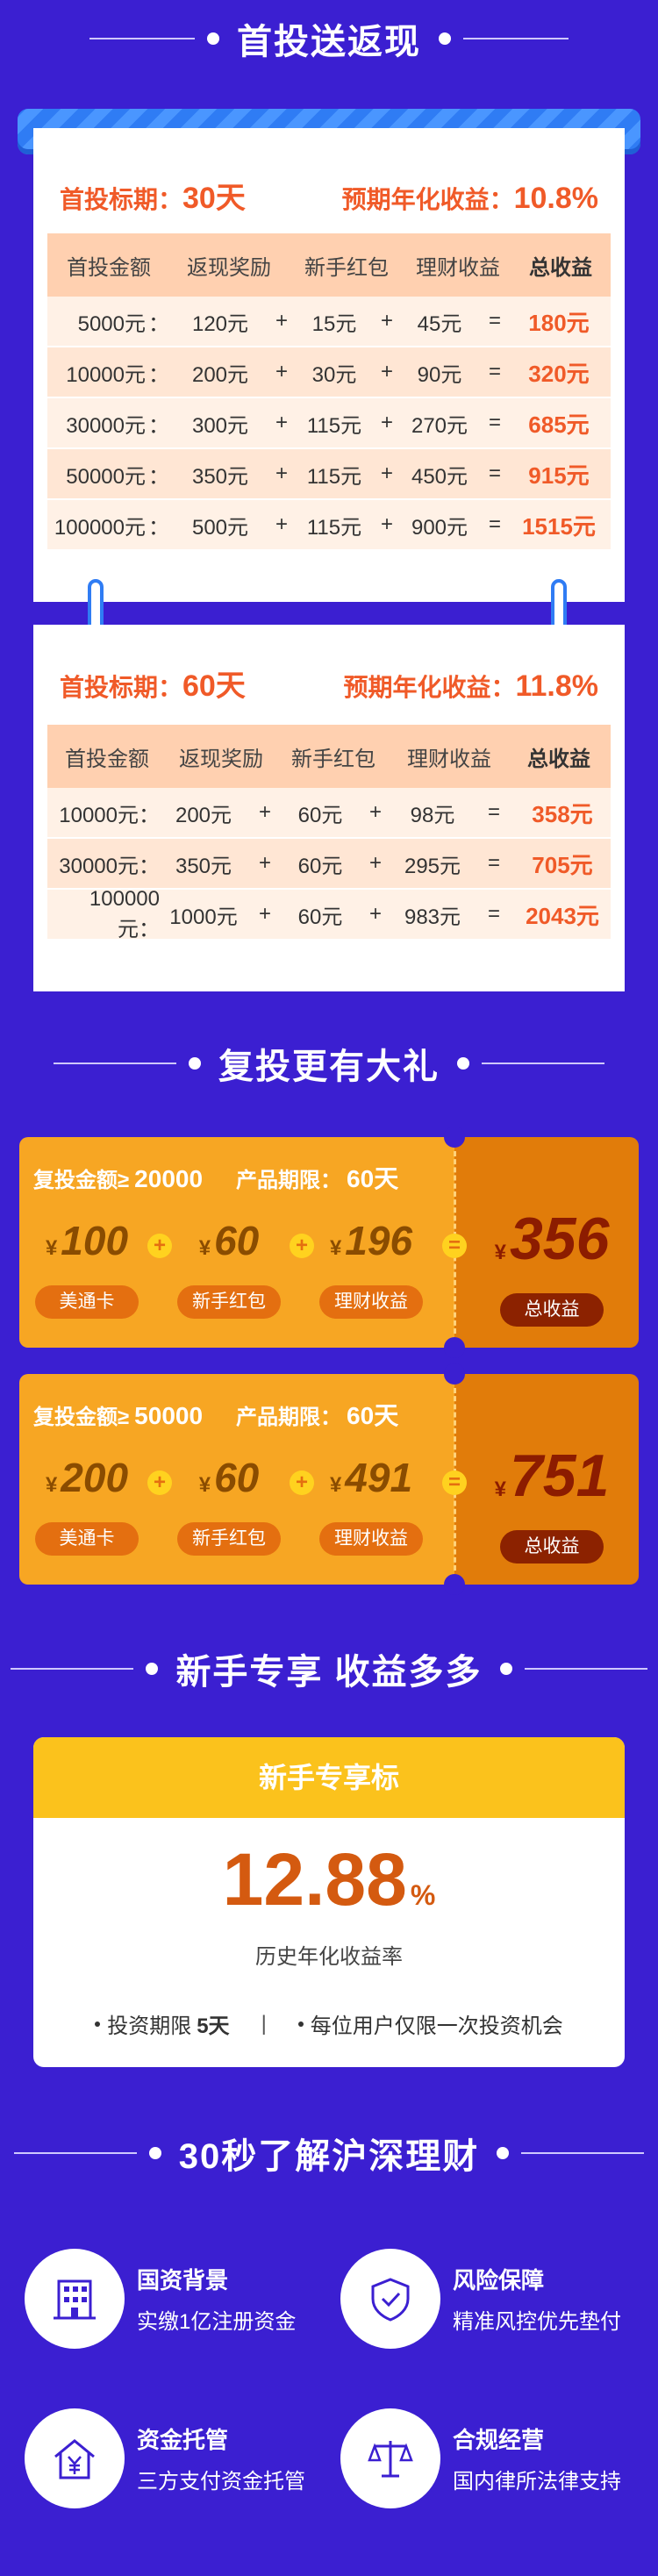 The height and width of the screenshot is (2576, 658). I want to click on coupon-condition: 复投金额≥ 50000 产品期限： 60天, so click(233, 1414).